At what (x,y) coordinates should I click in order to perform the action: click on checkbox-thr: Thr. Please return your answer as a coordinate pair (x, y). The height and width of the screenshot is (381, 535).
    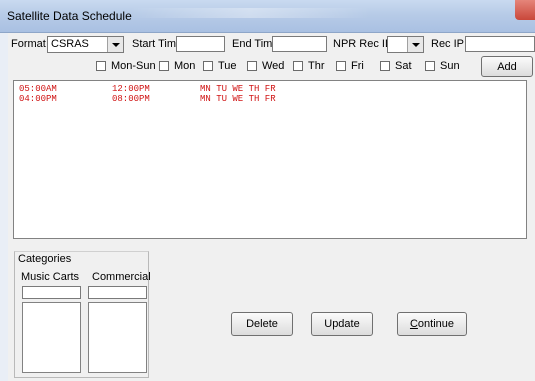
    Looking at the image, I should click on (309, 66).